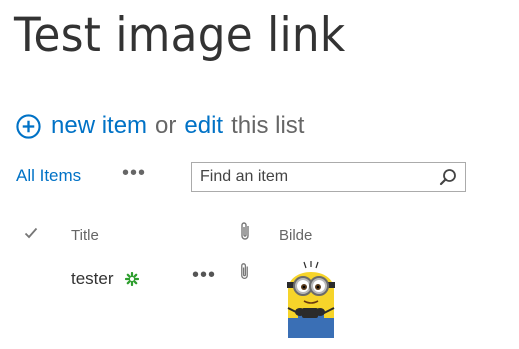  Describe the element at coordinates (295, 235) in the screenshot. I see `column-header-bilde: Bilde` at that location.